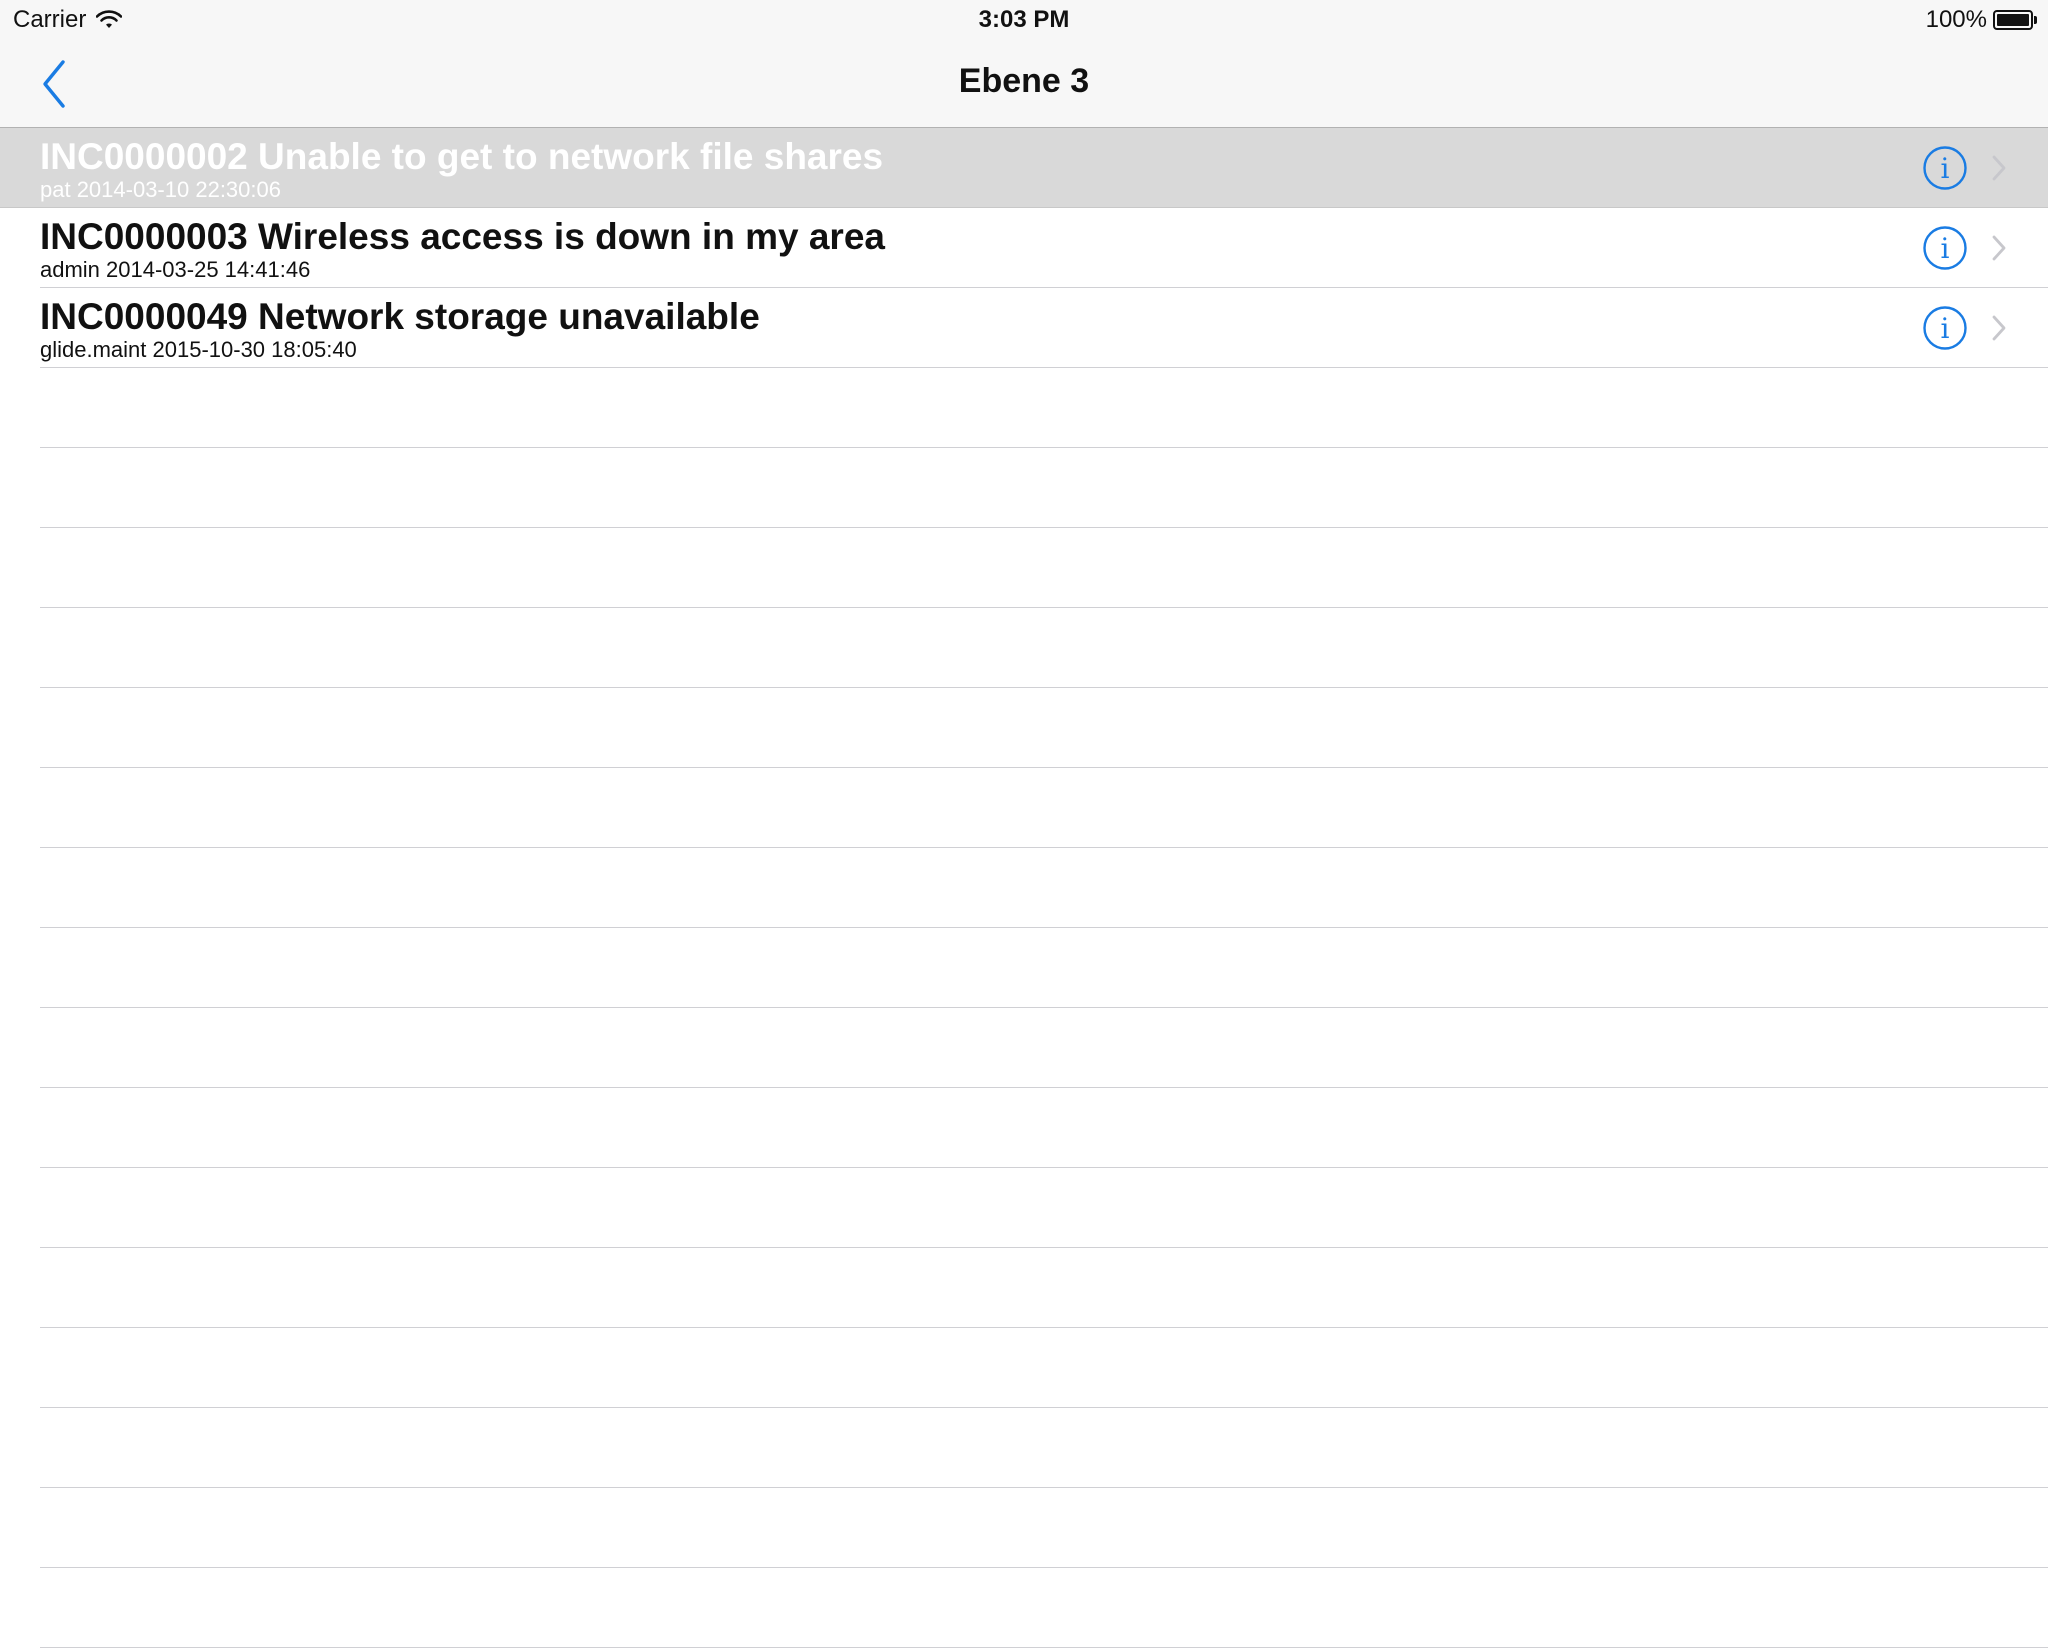 Image resolution: width=2048 pixels, height=1648 pixels. What do you see at coordinates (1956, 19) in the screenshot?
I see `battery-percent: 100%` at bounding box center [1956, 19].